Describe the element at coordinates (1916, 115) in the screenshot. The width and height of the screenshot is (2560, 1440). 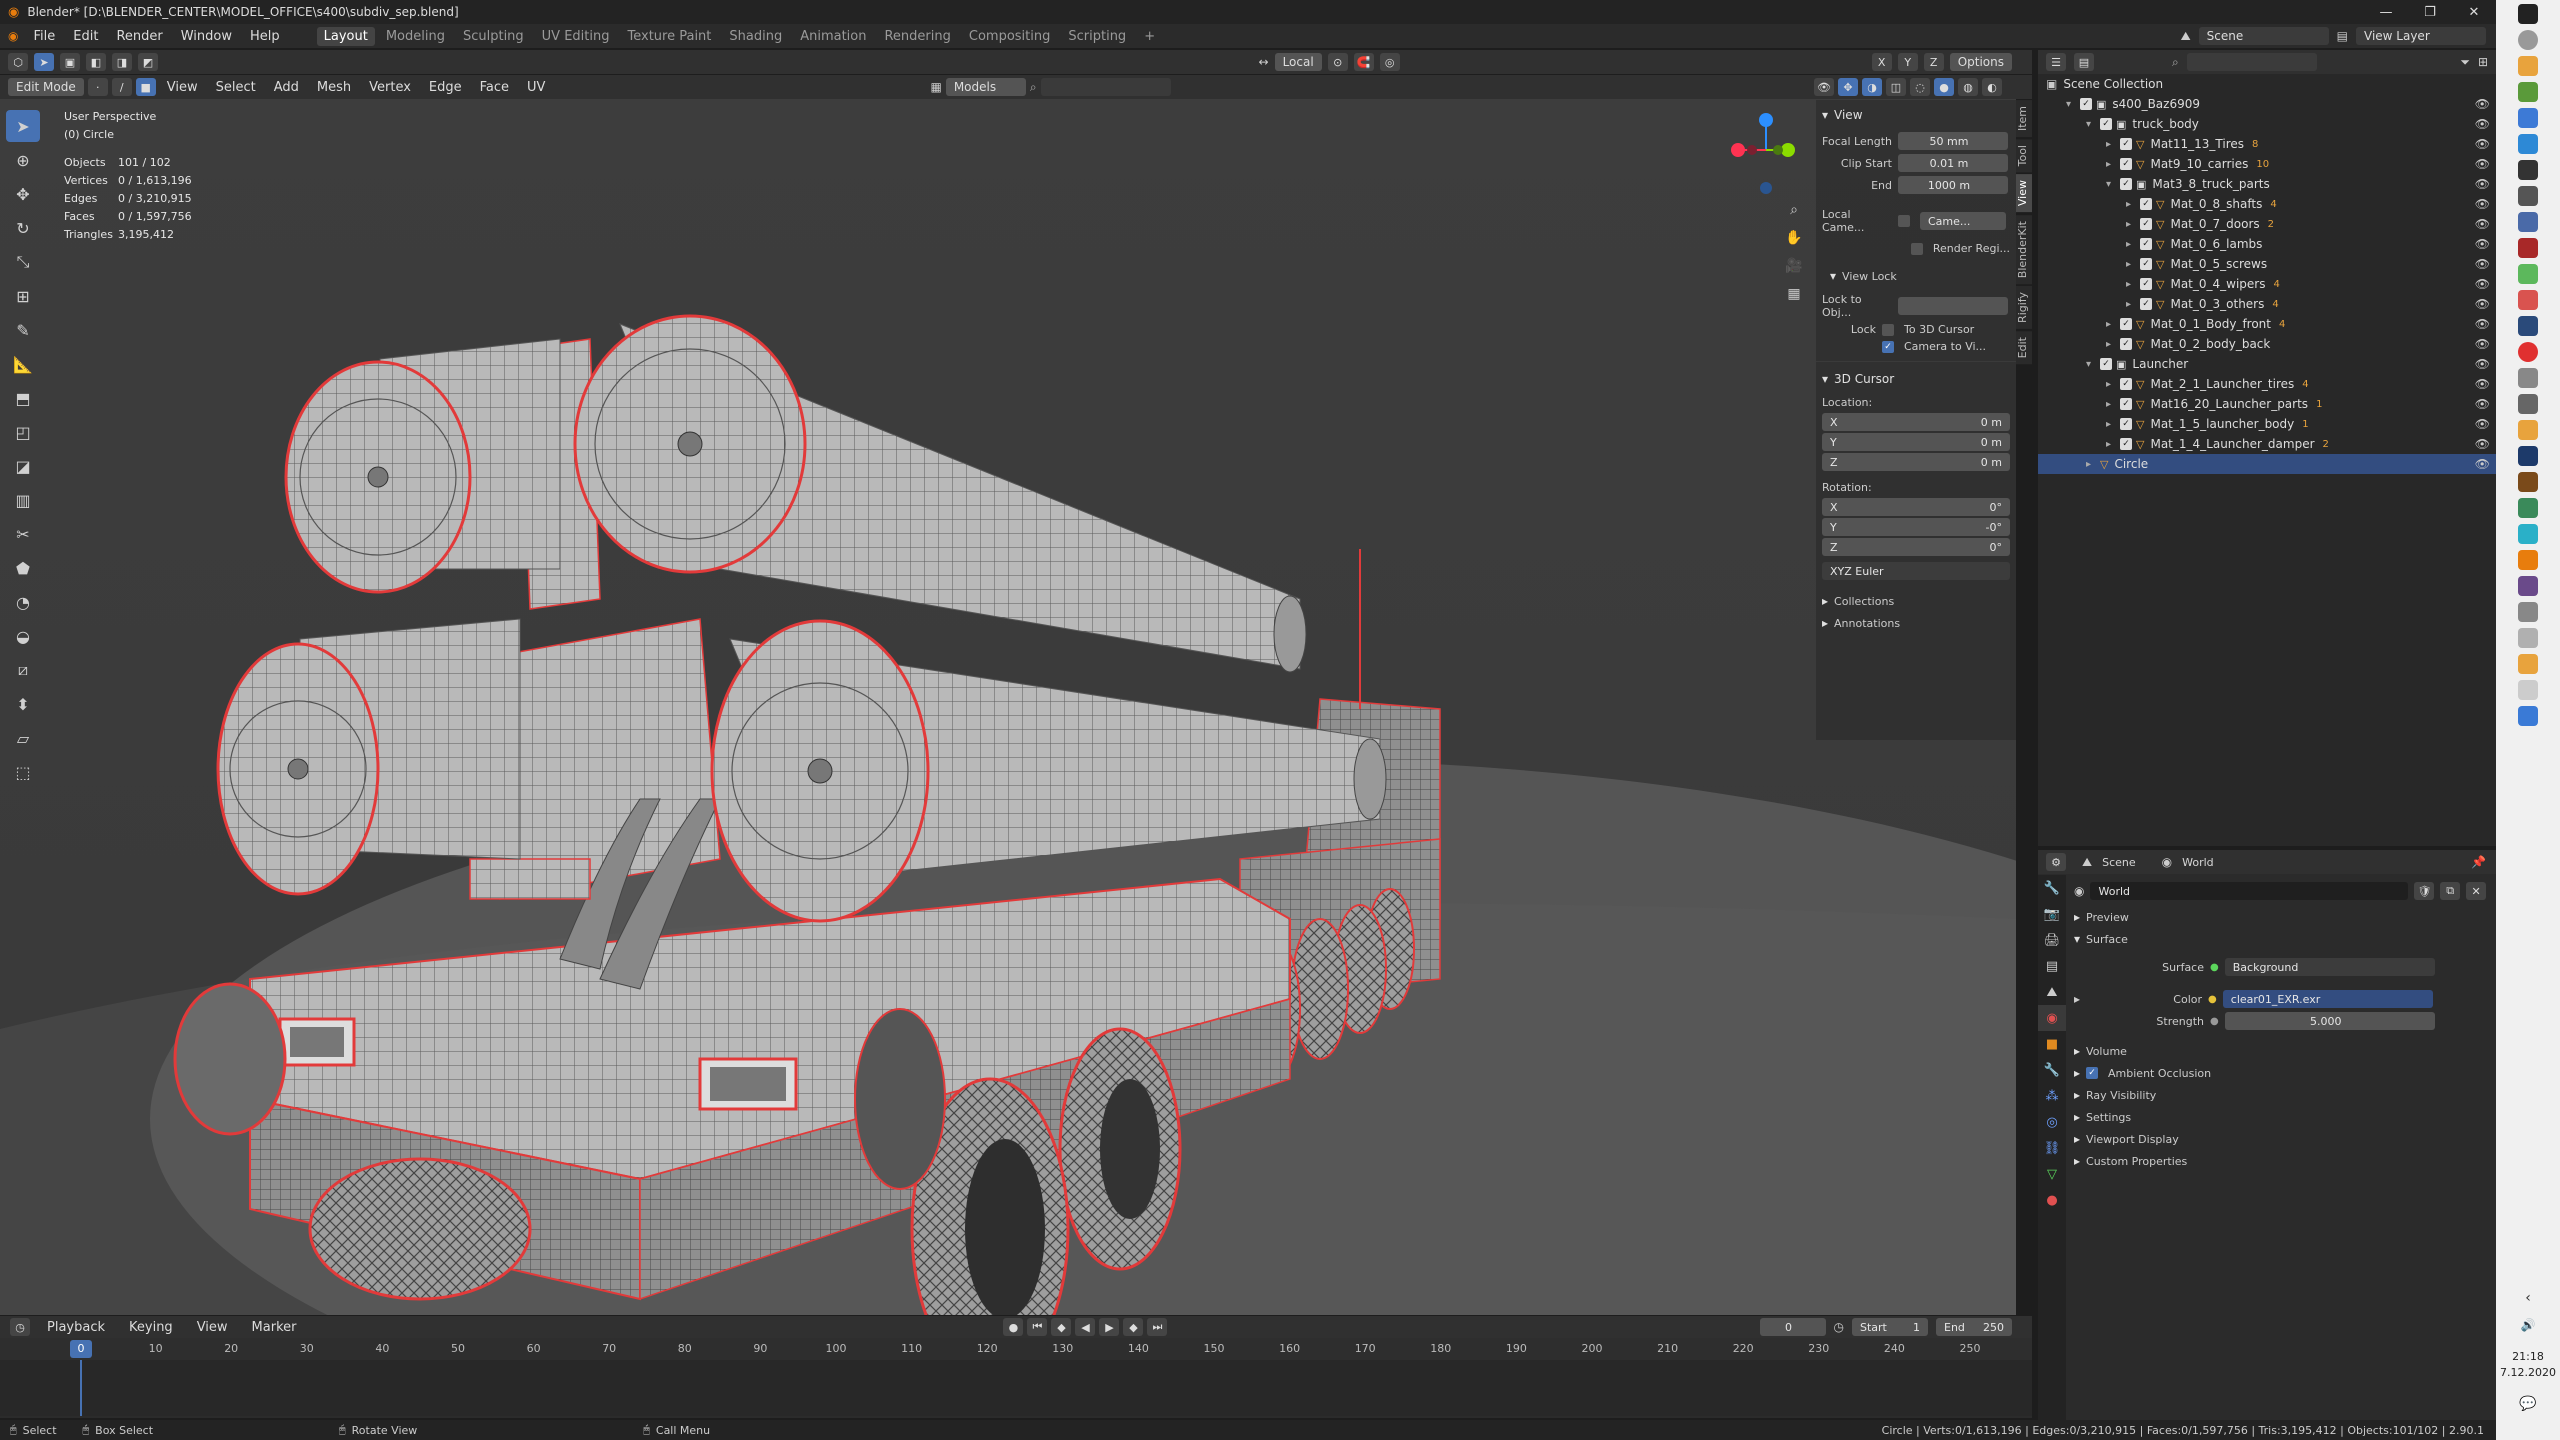
I see `view-section-header: ▾ View` at that location.